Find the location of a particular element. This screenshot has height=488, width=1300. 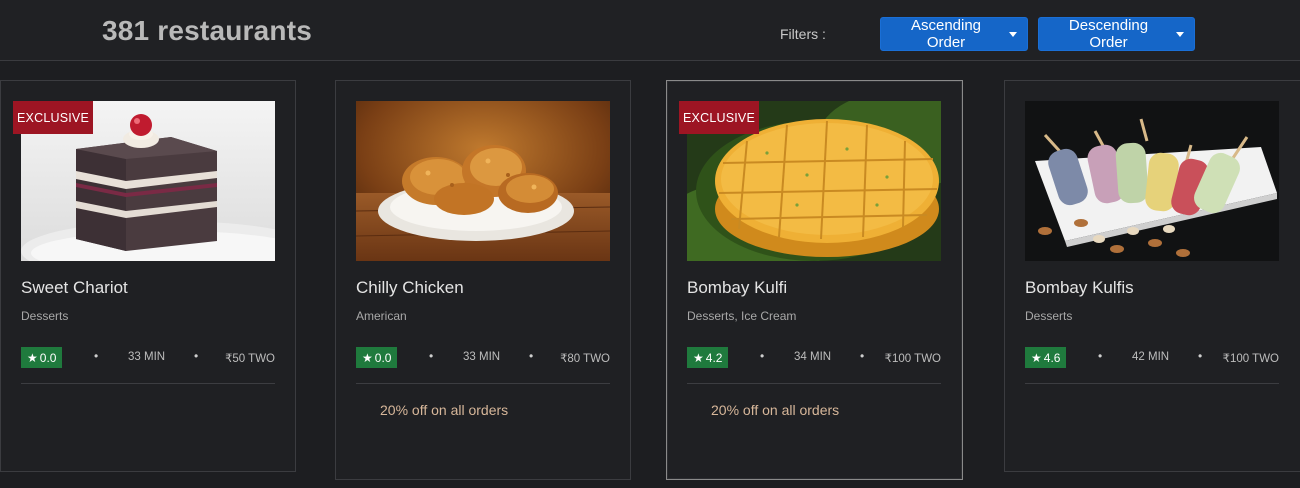

restaurant-meta: ★ 0.0 • 33 MIN • ₹80 TWO is located at coordinates (483, 357).